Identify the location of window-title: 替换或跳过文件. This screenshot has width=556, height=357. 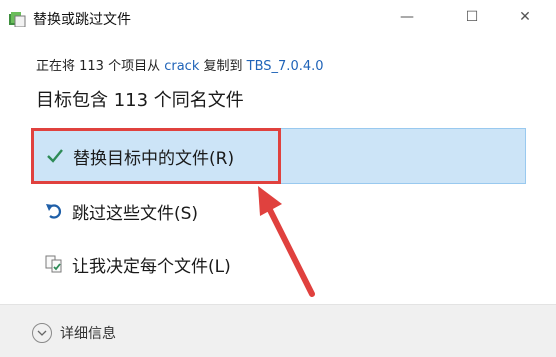
(82, 20).